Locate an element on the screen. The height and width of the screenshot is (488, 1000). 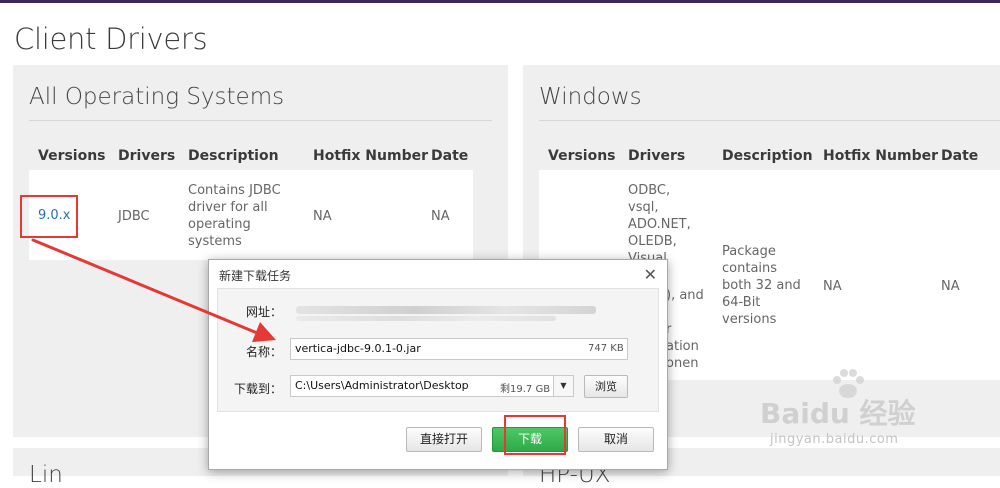
open-directly-button: 直接打开 is located at coordinates (444, 439).